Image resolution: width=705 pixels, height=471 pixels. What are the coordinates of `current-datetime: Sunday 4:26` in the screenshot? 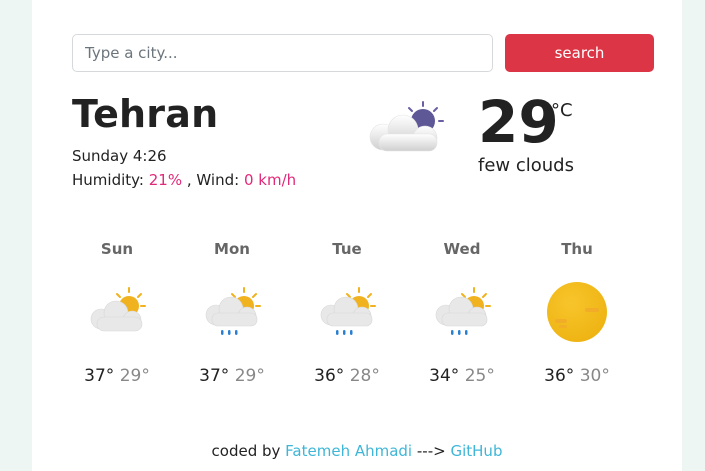 It's located at (119, 156).